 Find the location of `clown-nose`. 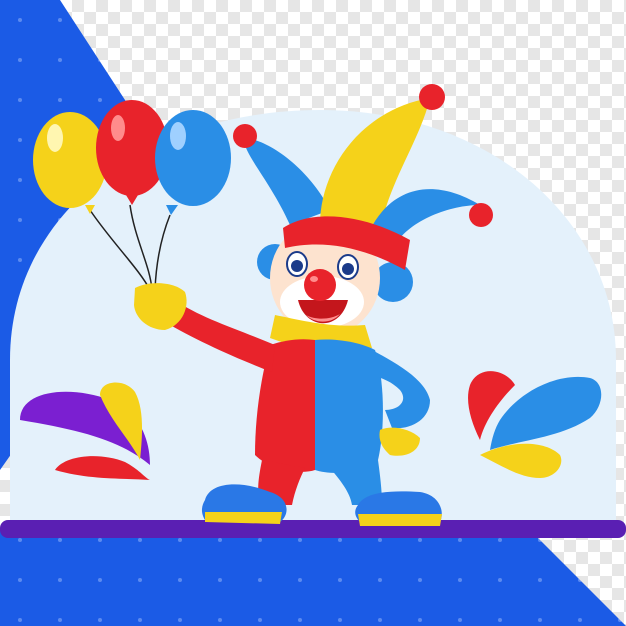

clown-nose is located at coordinates (320, 285).